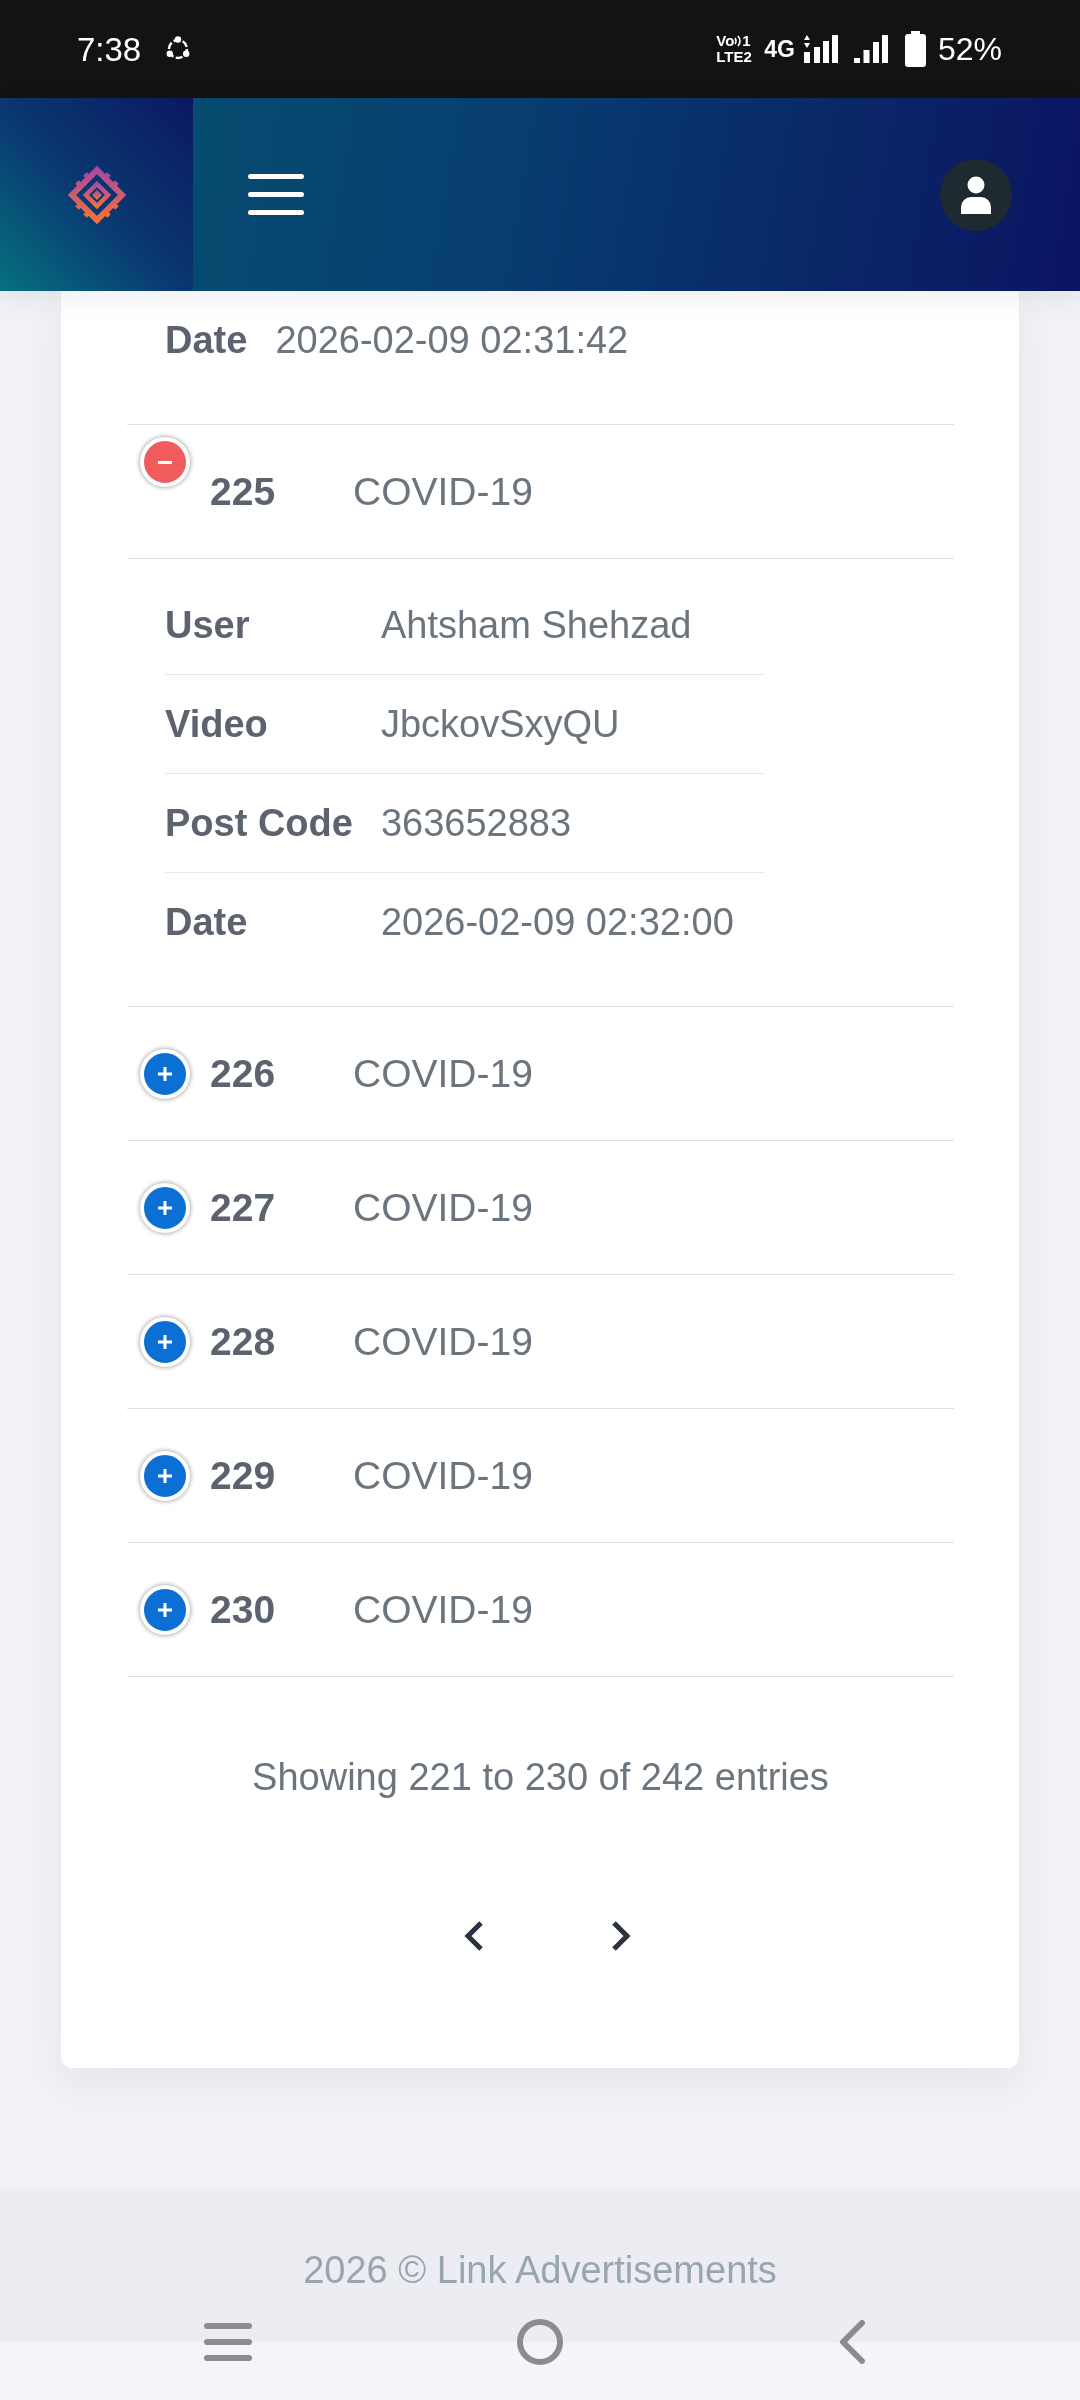 Image resolution: width=1080 pixels, height=2400 pixels. What do you see at coordinates (178, 49) in the screenshot?
I see `sync-icon` at bounding box center [178, 49].